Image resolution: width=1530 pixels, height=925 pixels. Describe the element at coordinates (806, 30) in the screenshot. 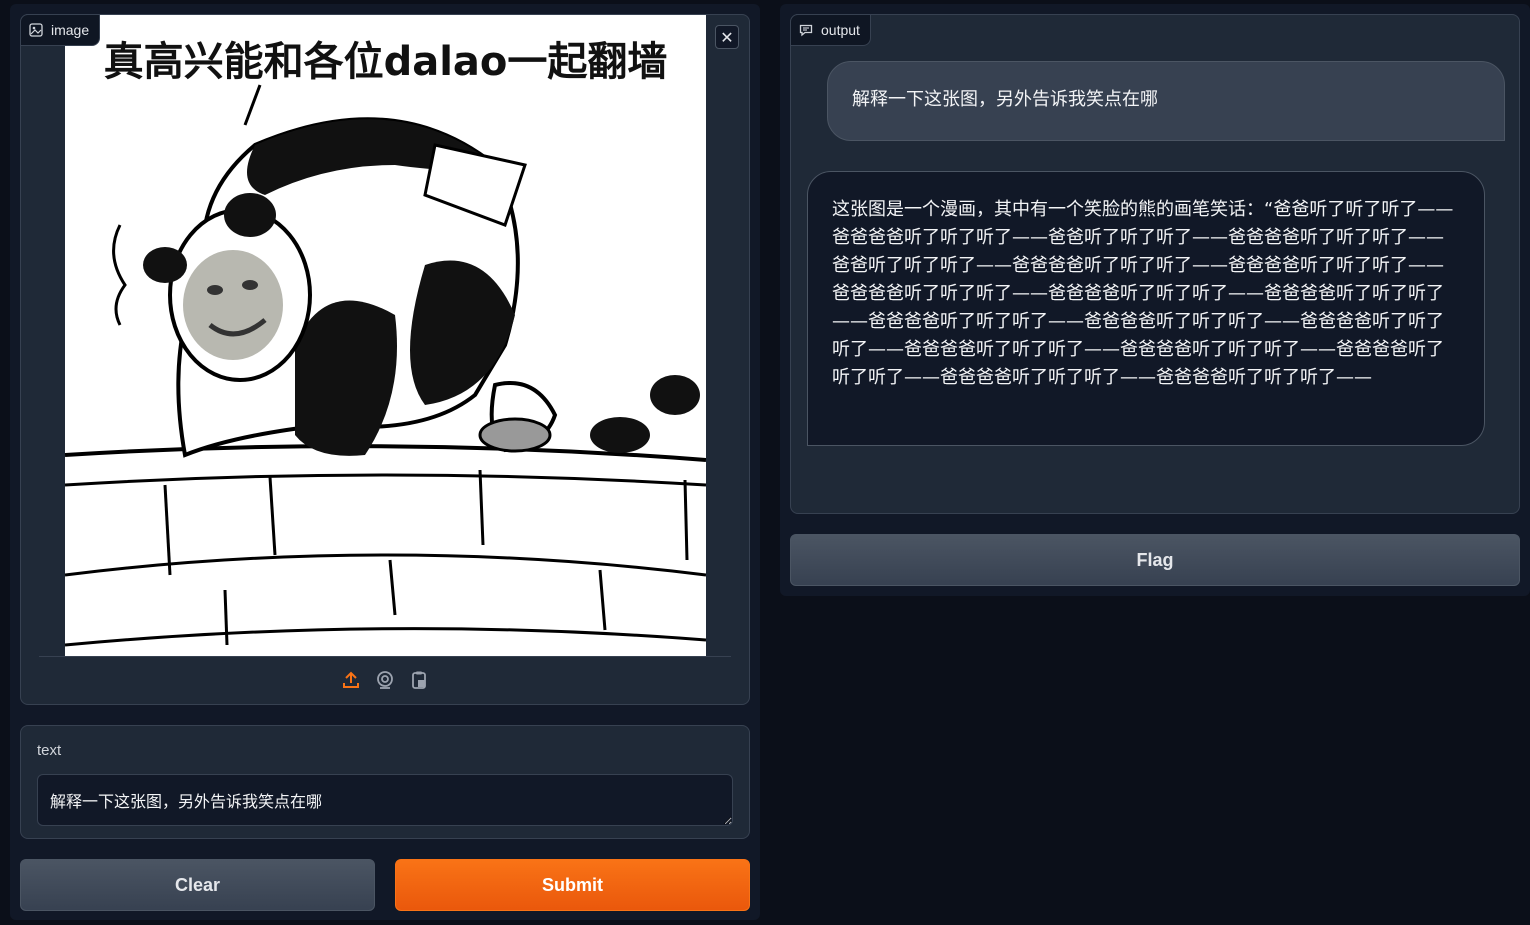

I see `chat-icon` at that location.